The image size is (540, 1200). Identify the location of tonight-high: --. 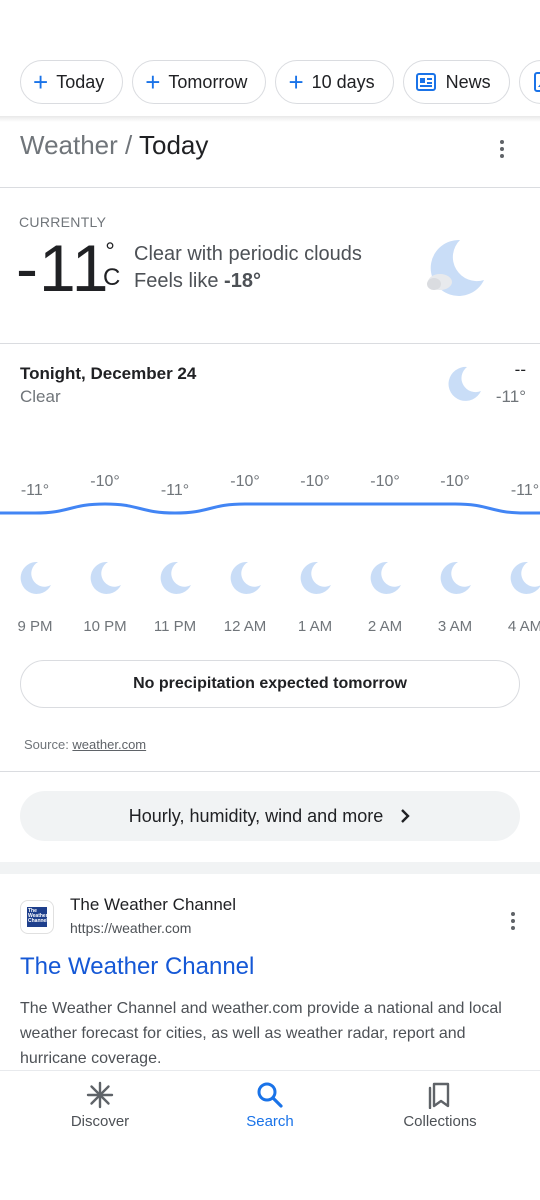
(520, 369).